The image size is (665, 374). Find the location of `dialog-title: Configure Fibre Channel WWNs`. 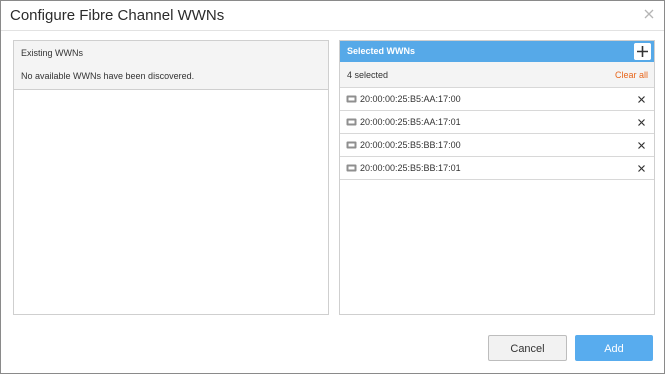

dialog-title: Configure Fibre Channel WWNs is located at coordinates (117, 15).